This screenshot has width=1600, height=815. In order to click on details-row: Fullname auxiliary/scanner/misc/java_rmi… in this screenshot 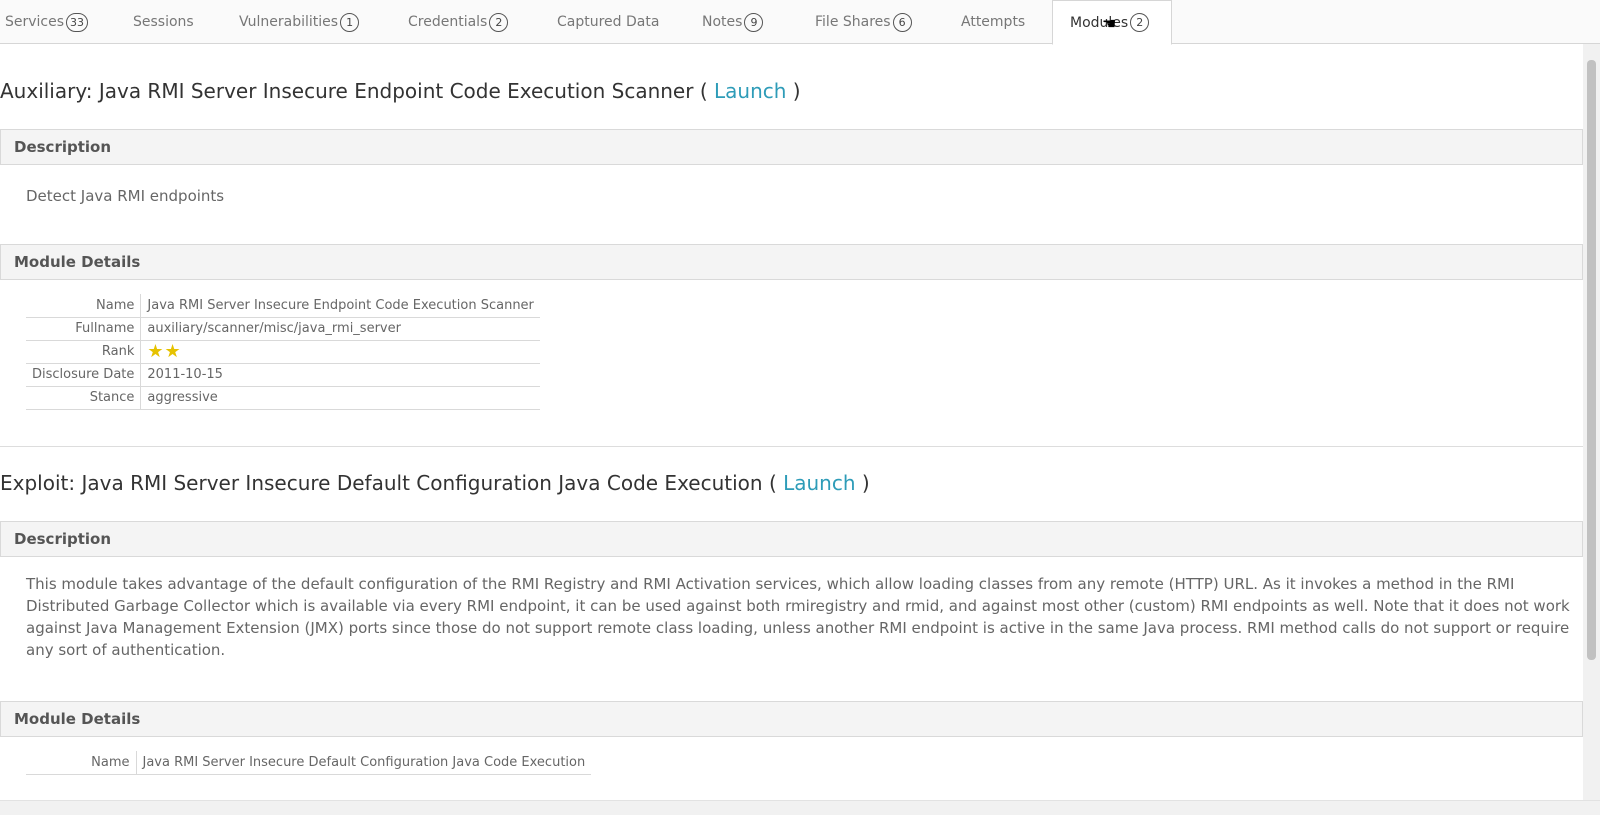, I will do `click(283, 329)`.